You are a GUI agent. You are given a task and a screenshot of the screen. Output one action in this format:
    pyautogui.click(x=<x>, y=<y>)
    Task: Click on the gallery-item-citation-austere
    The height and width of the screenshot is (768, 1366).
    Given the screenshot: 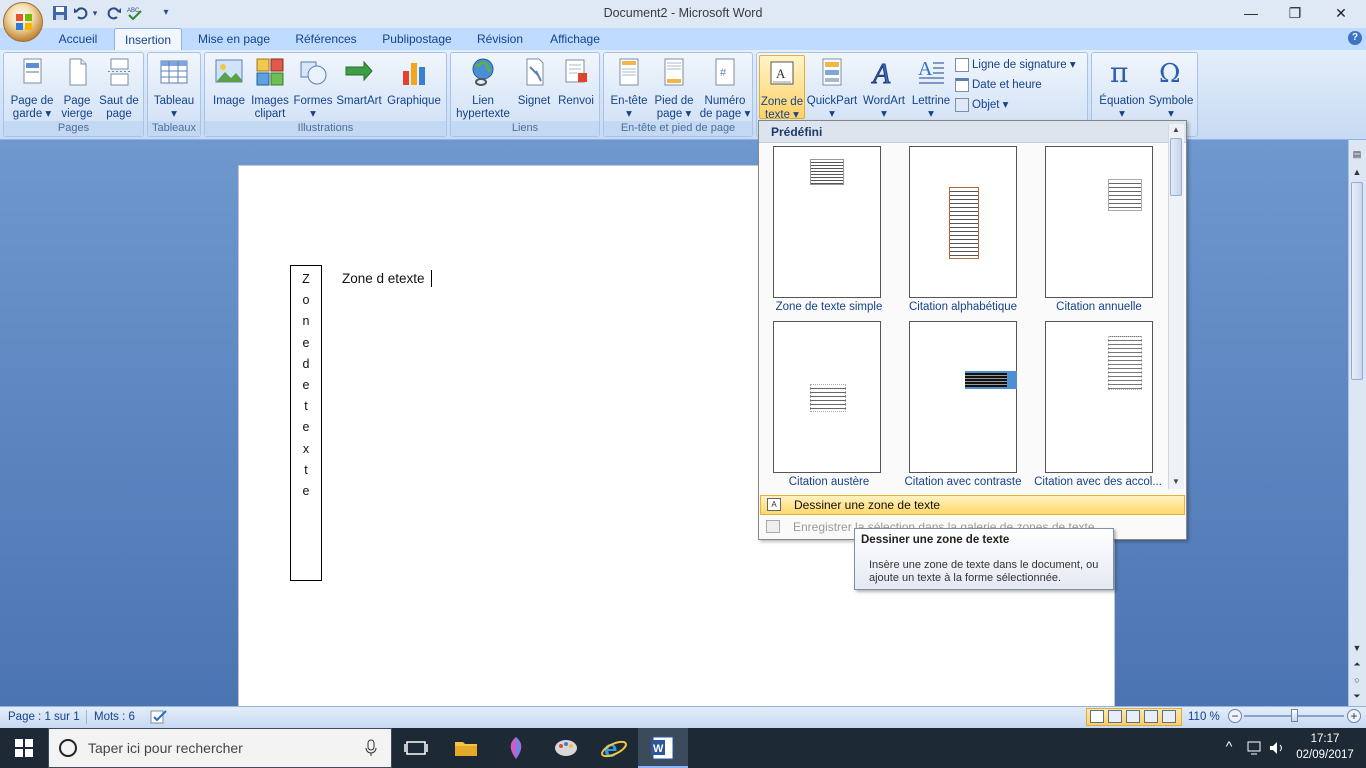 What is the action you would take?
    pyautogui.click(x=827, y=397)
    